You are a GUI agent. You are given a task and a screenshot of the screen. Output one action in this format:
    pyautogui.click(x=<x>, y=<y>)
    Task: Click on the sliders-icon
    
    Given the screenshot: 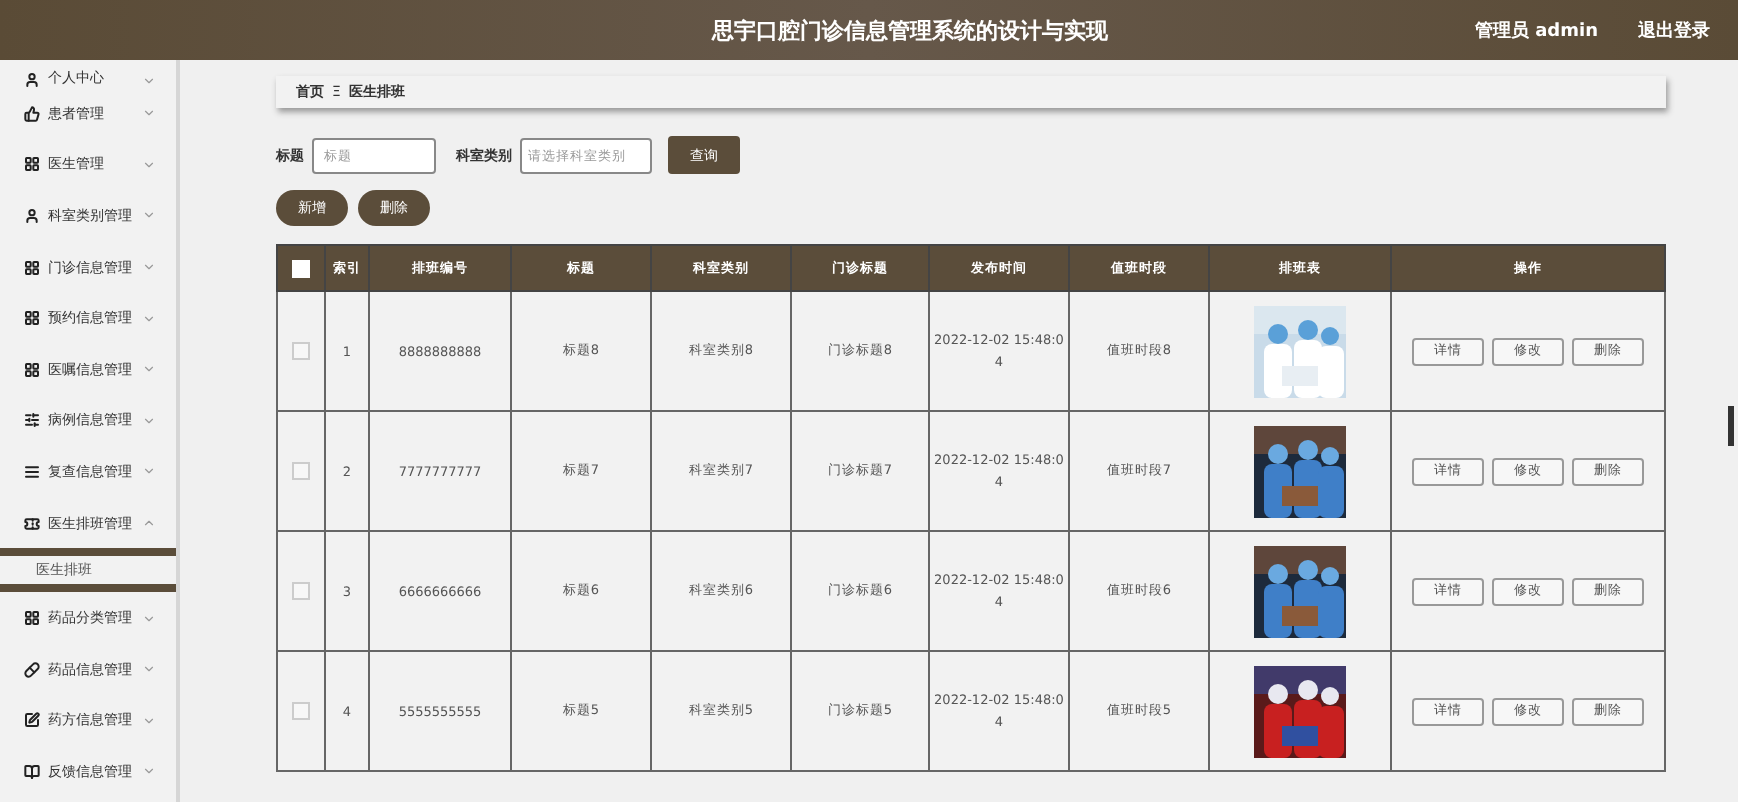 What is the action you would take?
    pyautogui.click(x=32, y=420)
    